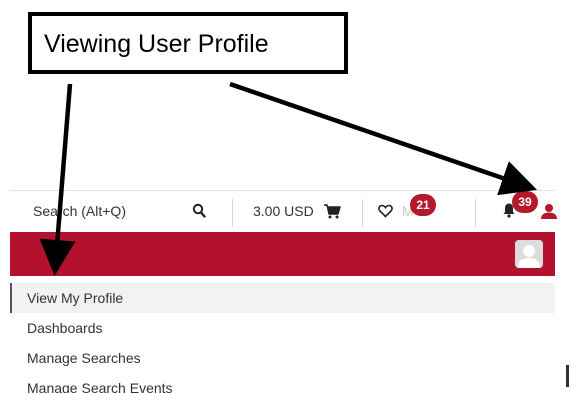 The image size is (572, 393). What do you see at coordinates (385, 213) in the screenshot?
I see `heart-icon` at bounding box center [385, 213].